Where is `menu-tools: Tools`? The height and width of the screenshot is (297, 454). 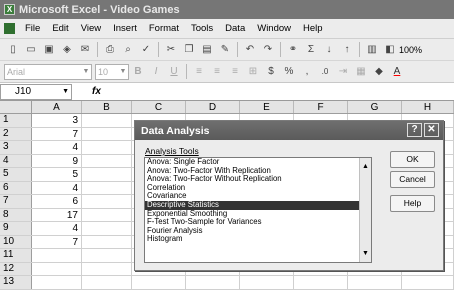
menu-tools: Tools is located at coordinates (202, 28).